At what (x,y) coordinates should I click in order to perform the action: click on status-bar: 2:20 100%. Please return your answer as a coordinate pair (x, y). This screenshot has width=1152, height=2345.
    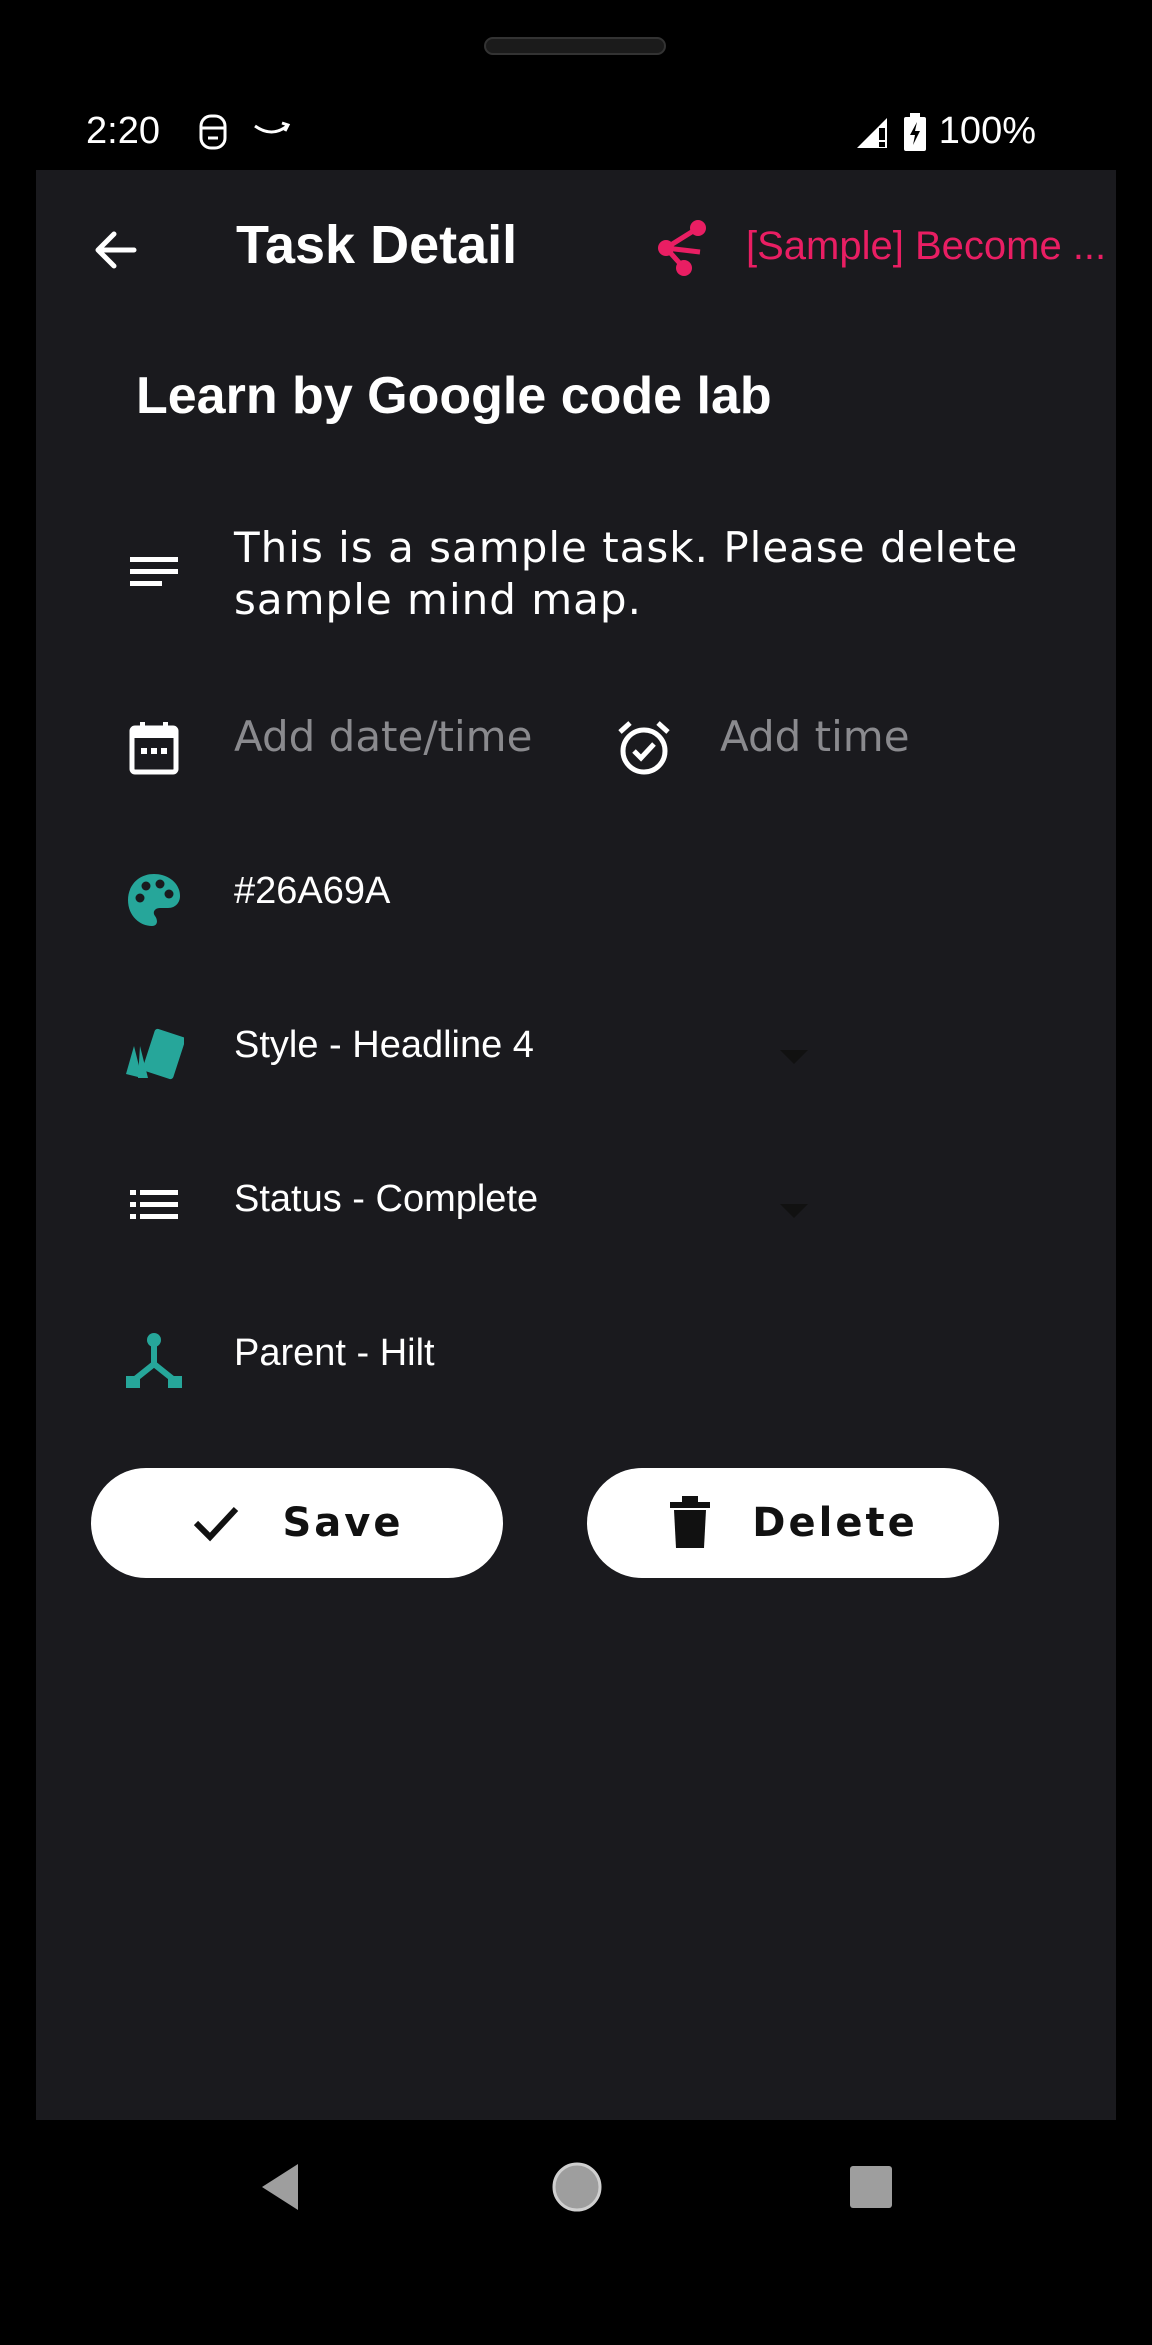
    Looking at the image, I should click on (576, 135).